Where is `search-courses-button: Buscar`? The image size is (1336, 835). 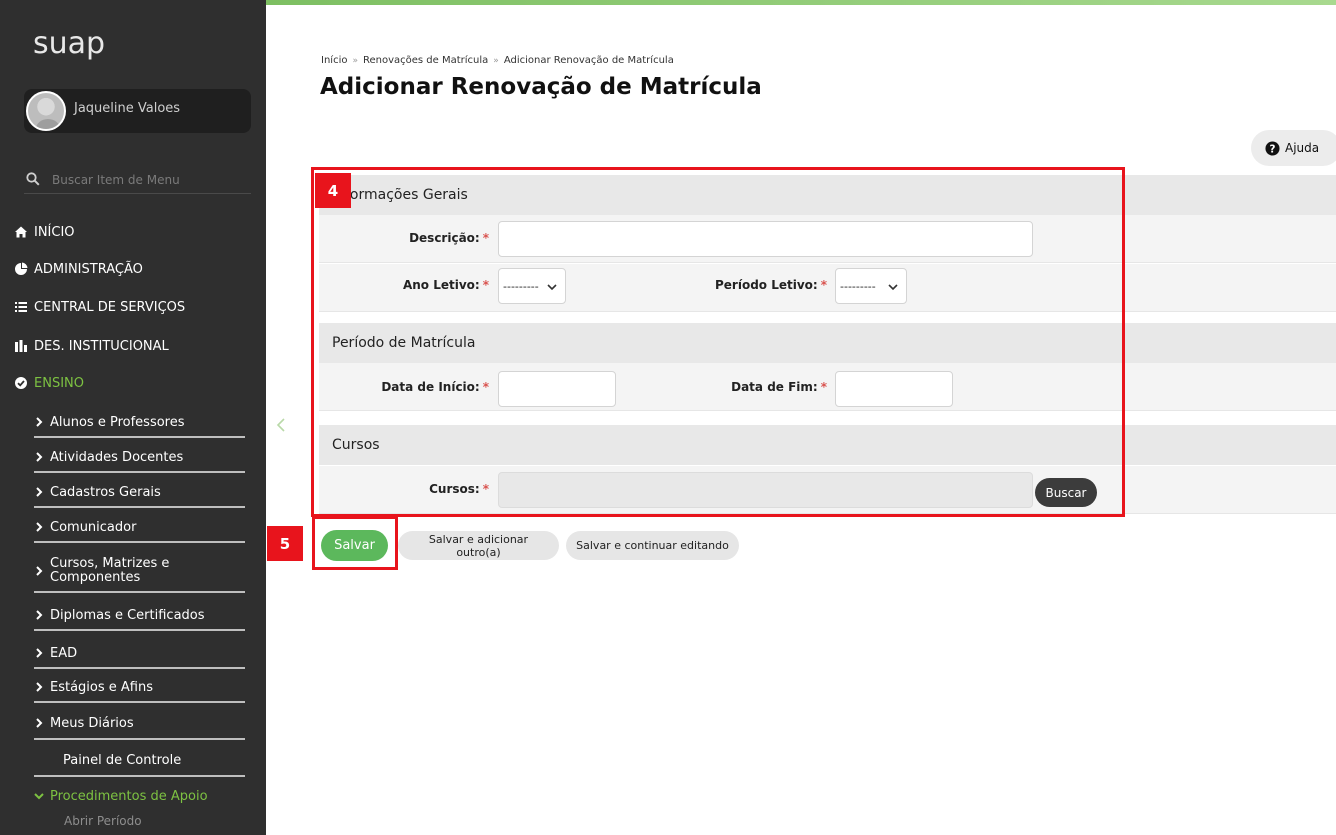
search-courses-button: Buscar is located at coordinates (1066, 492).